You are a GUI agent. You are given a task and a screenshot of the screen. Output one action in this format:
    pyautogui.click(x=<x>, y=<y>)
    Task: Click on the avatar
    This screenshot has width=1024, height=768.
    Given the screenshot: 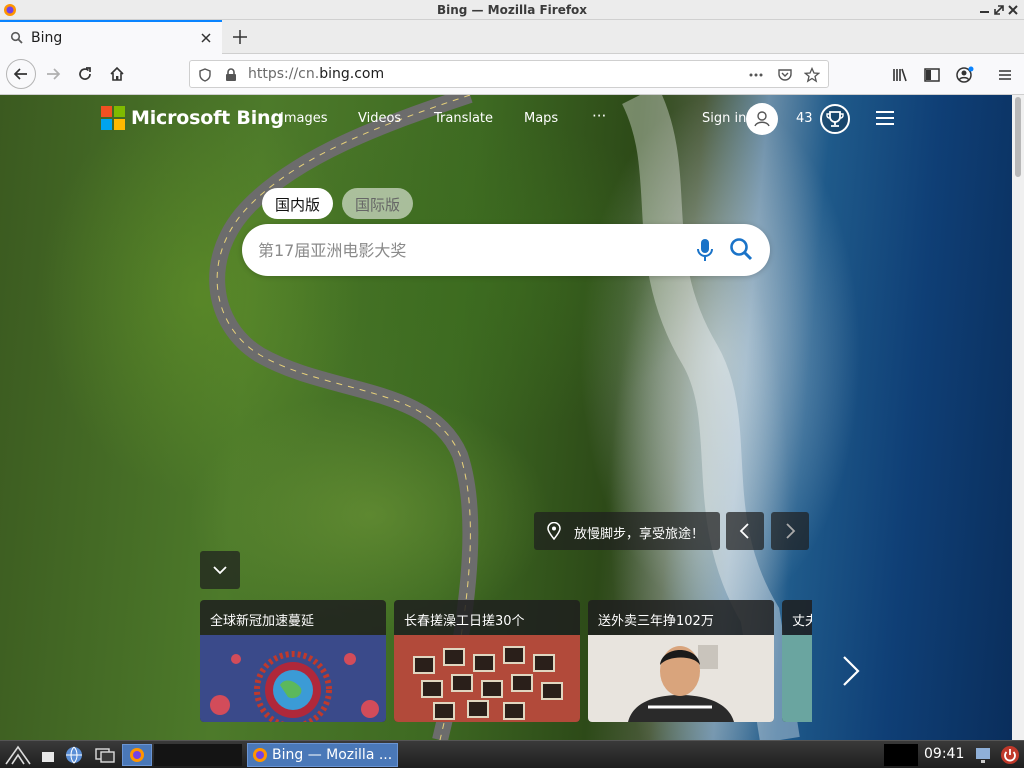 What is the action you would take?
    pyautogui.click(x=762, y=119)
    